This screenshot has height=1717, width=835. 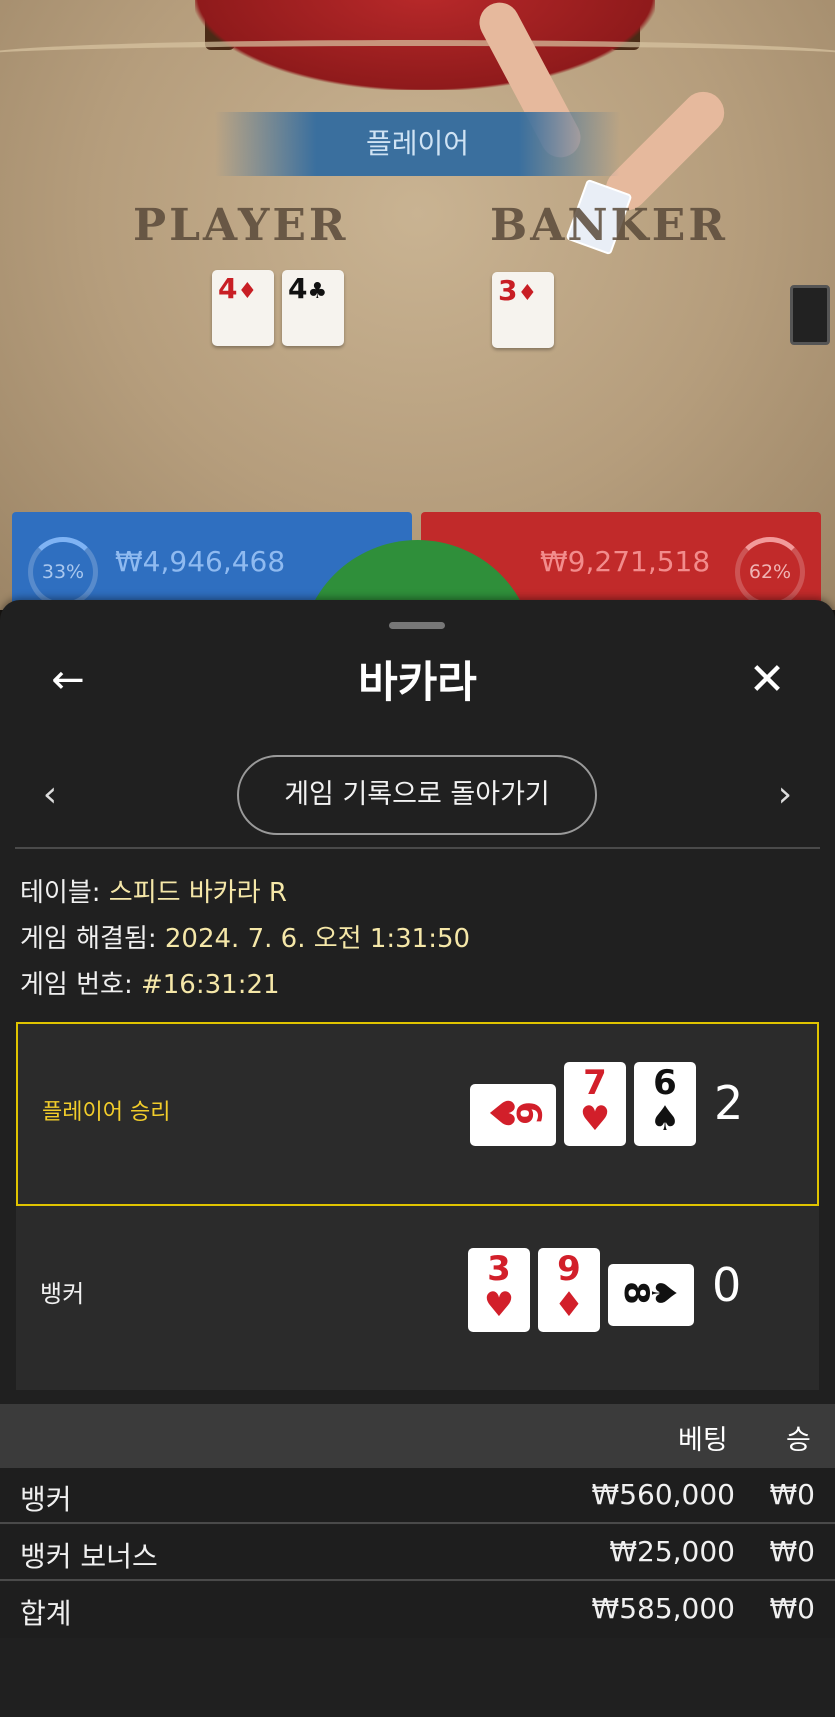 I want to click on bet-amount: ₩585,000, so click(x=663, y=1608).